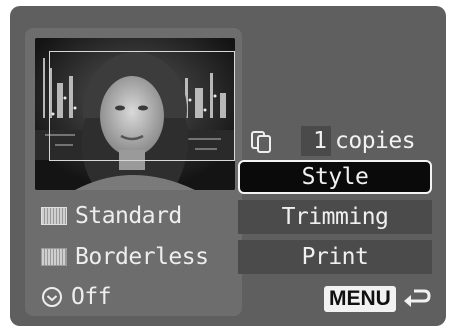 Image resolution: width=453 pixels, height=333 pixels. What do you see at coordinates (335, 177) in the screenshot?
I see `style-button: Style` at bounding box center [335, 177].